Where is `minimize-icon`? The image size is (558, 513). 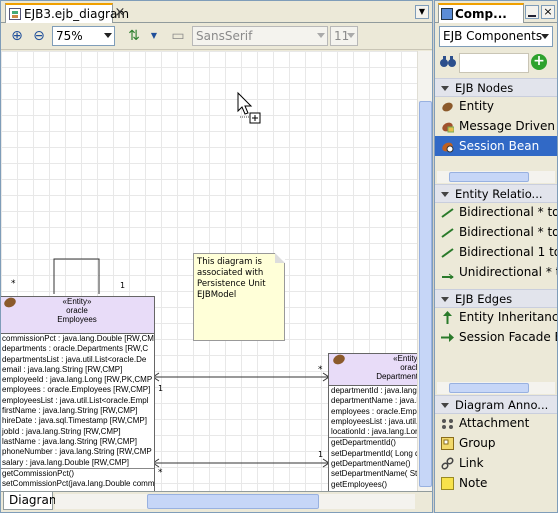 minimize-icon is located at coordinates (532, 12).